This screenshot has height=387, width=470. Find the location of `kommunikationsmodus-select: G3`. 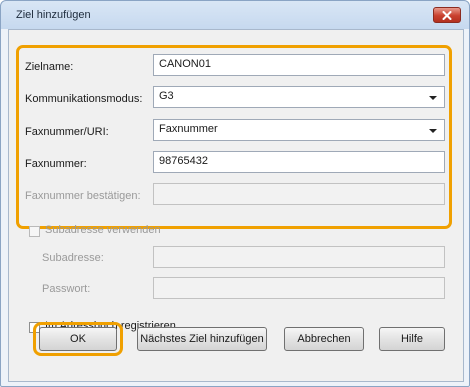

kommunikationsmodus-select: G3 is located at coordinates (299, 97).